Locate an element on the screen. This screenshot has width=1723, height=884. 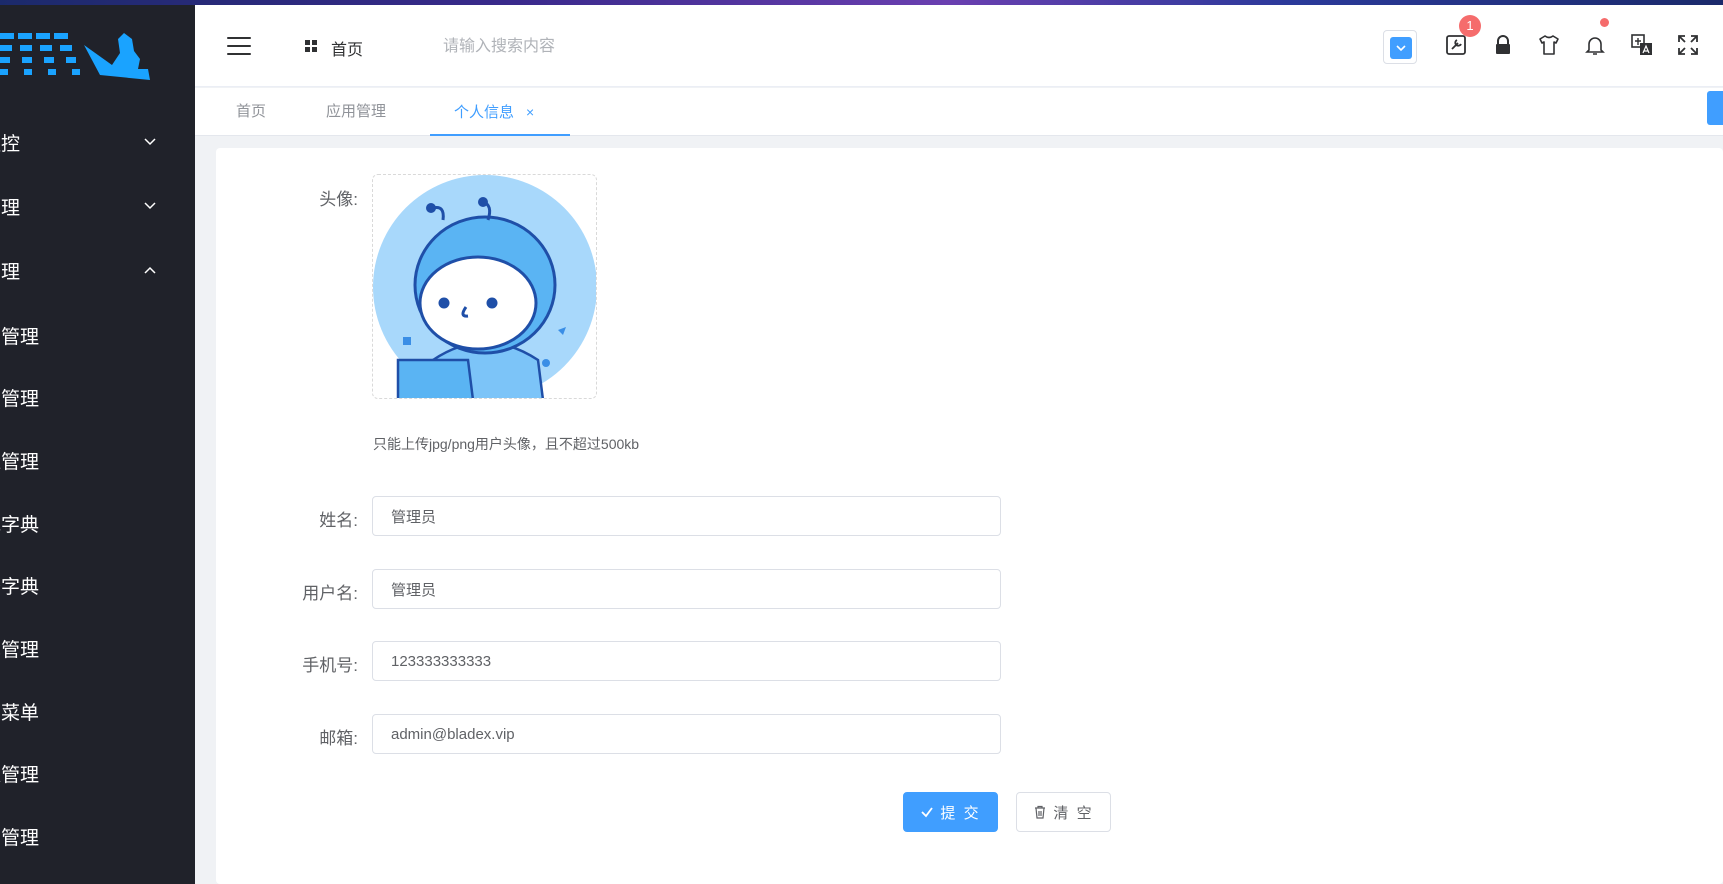
clear-button-label: 清 空 is located at coordinates (1073, 813).